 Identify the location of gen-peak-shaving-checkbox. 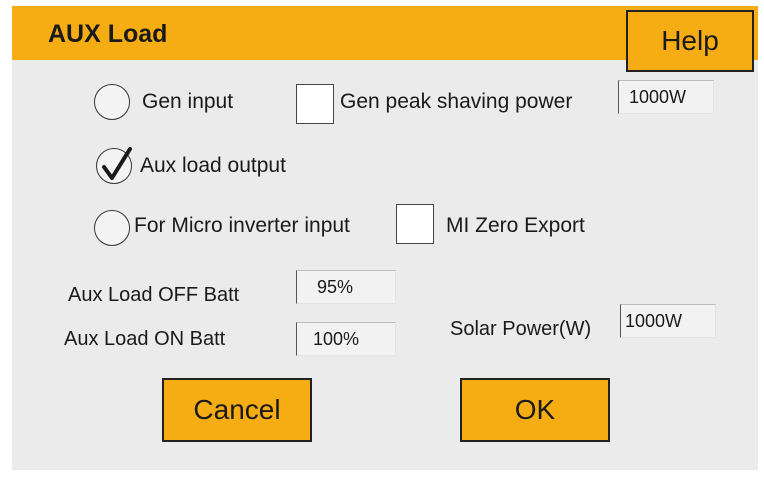
(315, 104).